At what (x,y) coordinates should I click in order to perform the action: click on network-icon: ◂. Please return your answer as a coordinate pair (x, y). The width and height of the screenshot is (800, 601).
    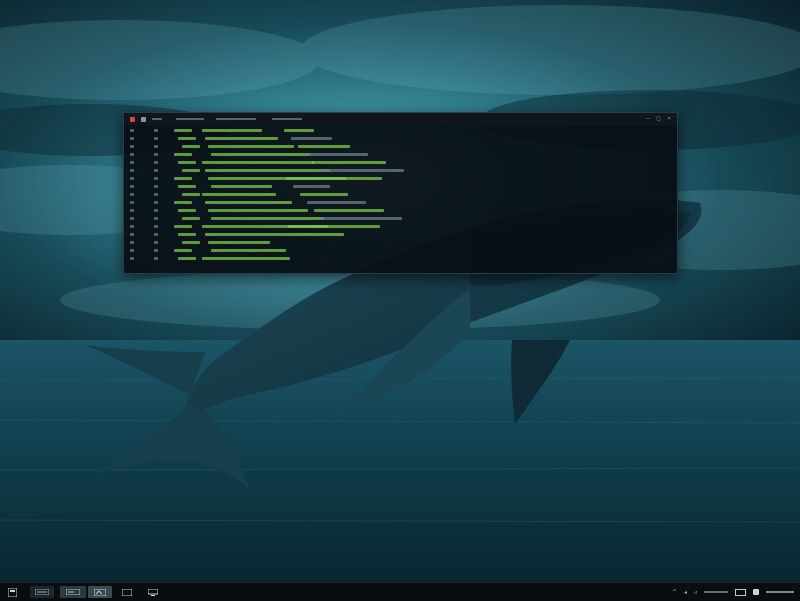
    Looking at the image, I should click on (685, 592).